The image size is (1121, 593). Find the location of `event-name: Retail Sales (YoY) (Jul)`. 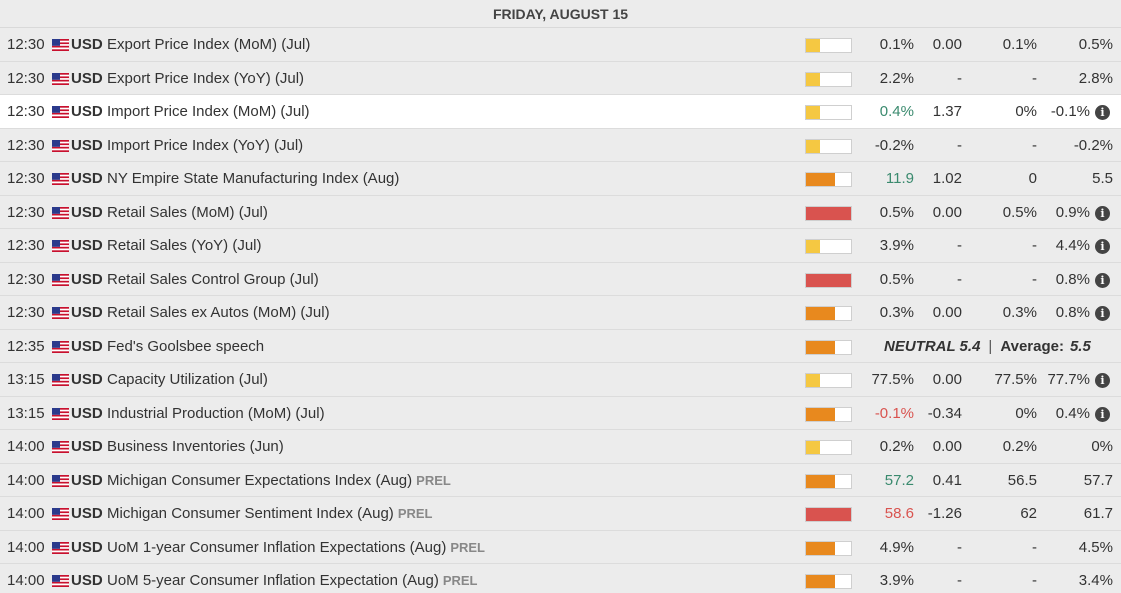

event-name: Retail Sales (YoY) (Jul) is located at coordinates (184, 246).